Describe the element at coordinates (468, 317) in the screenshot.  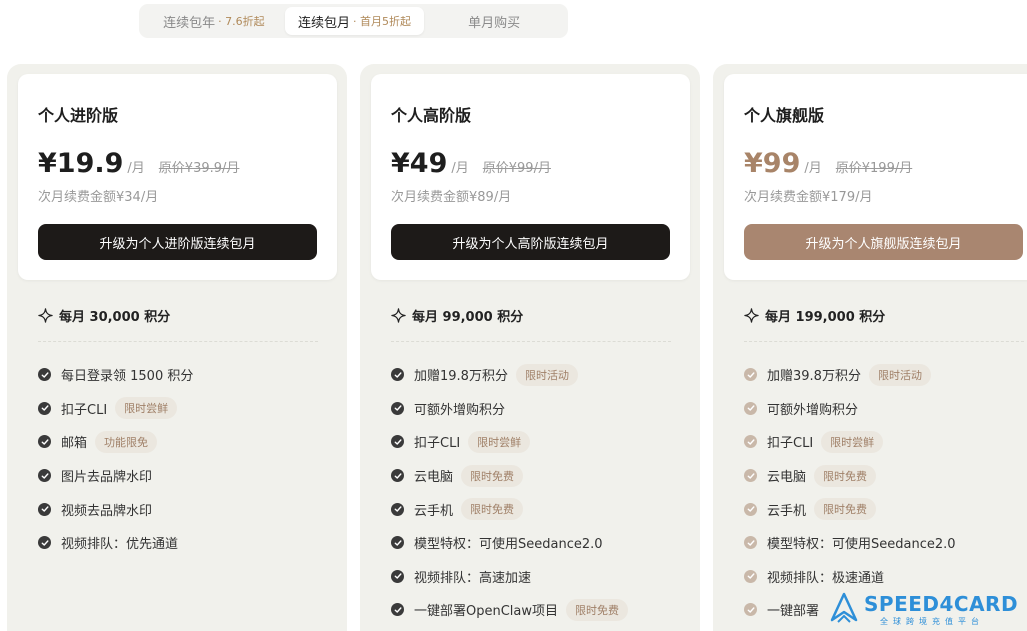
I see `credits-label: 每月 99,000 积分` at that location.